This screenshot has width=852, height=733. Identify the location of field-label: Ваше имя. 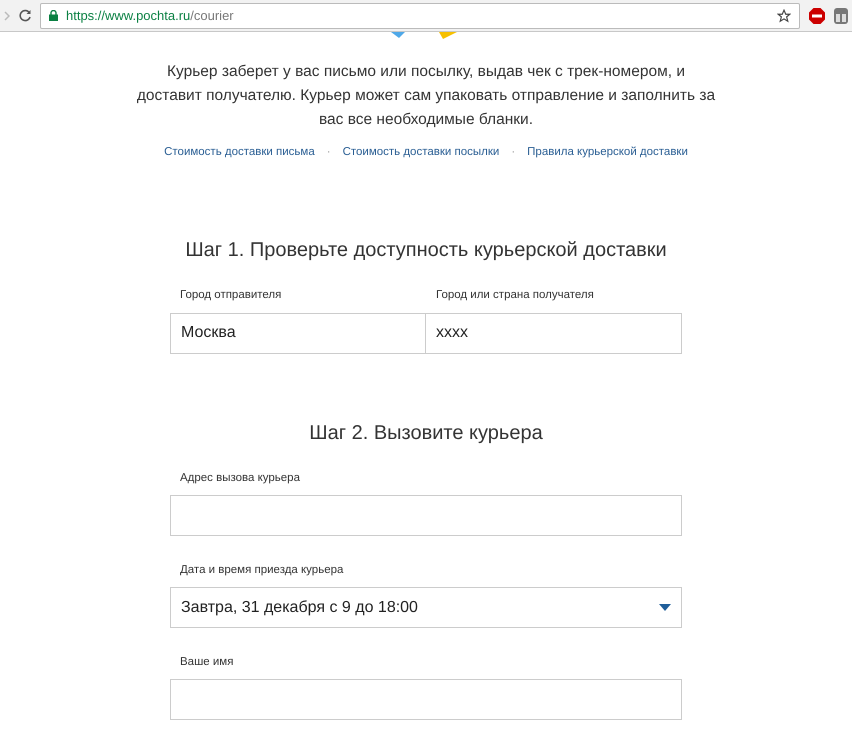
(206, 662).